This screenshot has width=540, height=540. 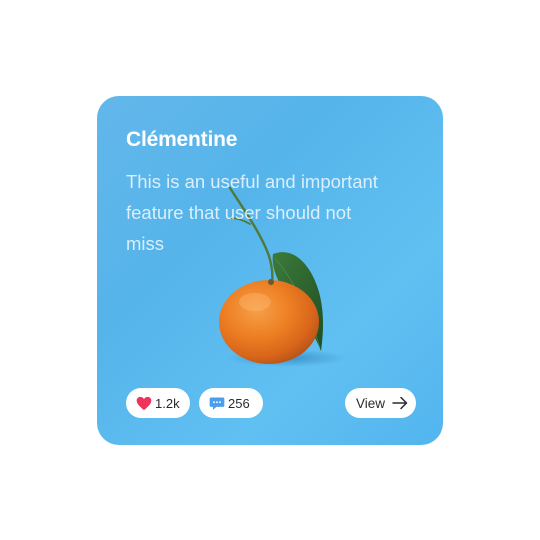 I want to click on card-title: Clémentine, so click(x=182, y=139).